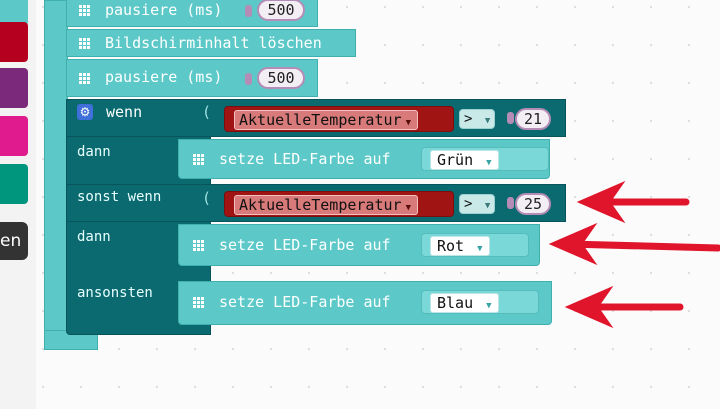 This screenshot has width=720, height=409. What do you see at coordinates (119, 197) in the screenshot?
I see `elseif-label: sonst wenn` at bounding box center [119, 197].